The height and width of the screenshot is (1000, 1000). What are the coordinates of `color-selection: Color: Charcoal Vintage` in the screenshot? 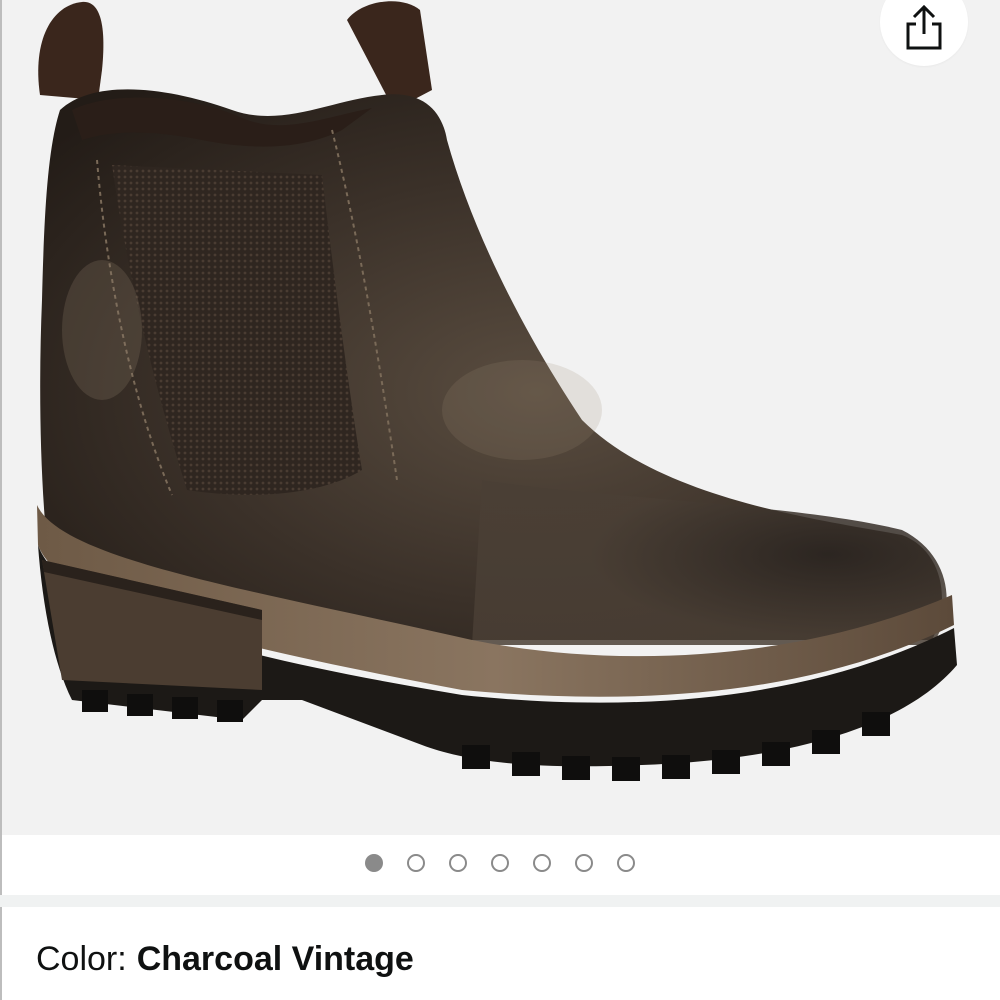 It's located at (225, 959).